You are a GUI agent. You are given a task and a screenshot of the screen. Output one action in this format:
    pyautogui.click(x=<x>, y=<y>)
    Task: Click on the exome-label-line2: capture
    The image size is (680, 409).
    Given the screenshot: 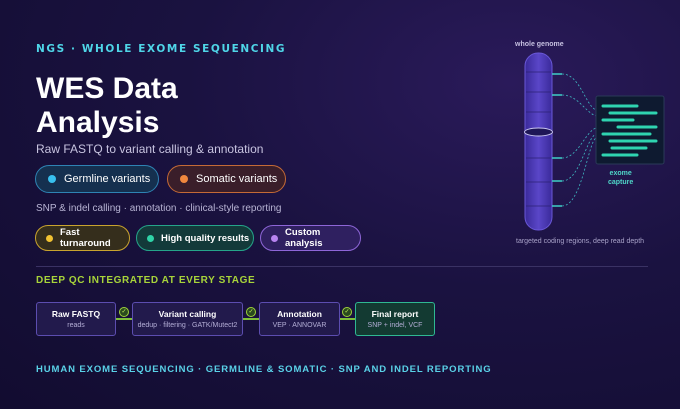 What is the action you would take?
    pyautogui.click(x=621, y=182)
    